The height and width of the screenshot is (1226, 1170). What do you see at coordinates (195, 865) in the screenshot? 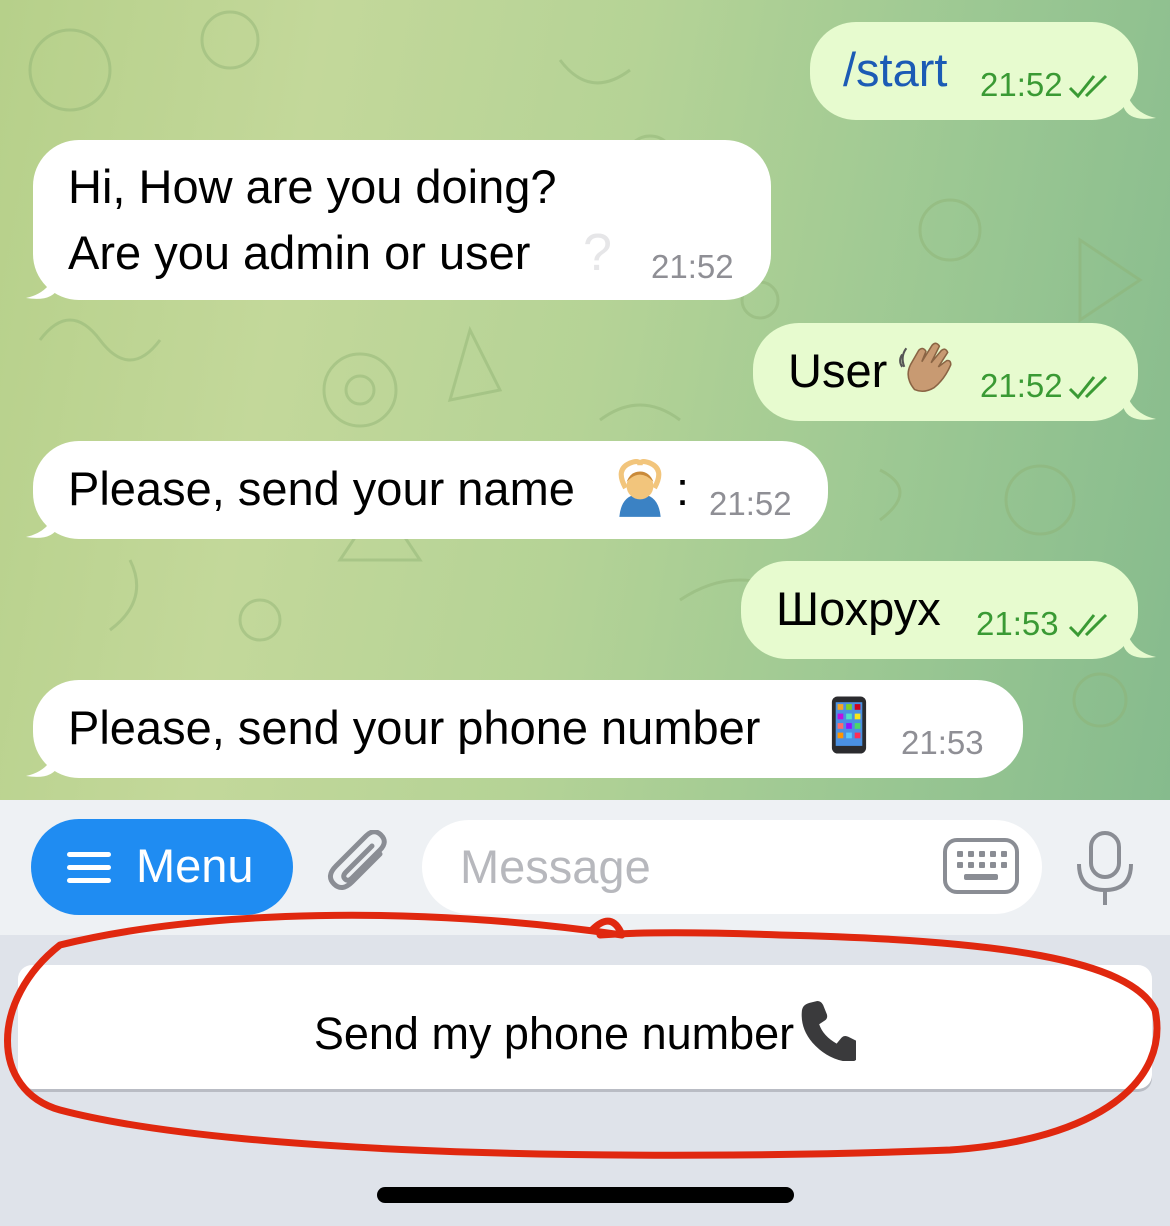
I see `menu-label: Menu` at bounding box center [195, 865].